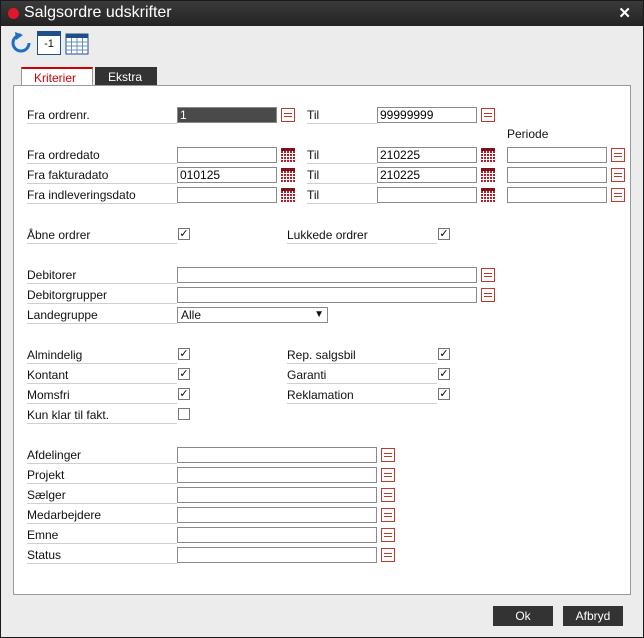 This screenshot has width=644, height=638. What do you see at coordinates (327, 275) in the screenshot?
I see `debitorer-input` at bounding box center [327, 275].